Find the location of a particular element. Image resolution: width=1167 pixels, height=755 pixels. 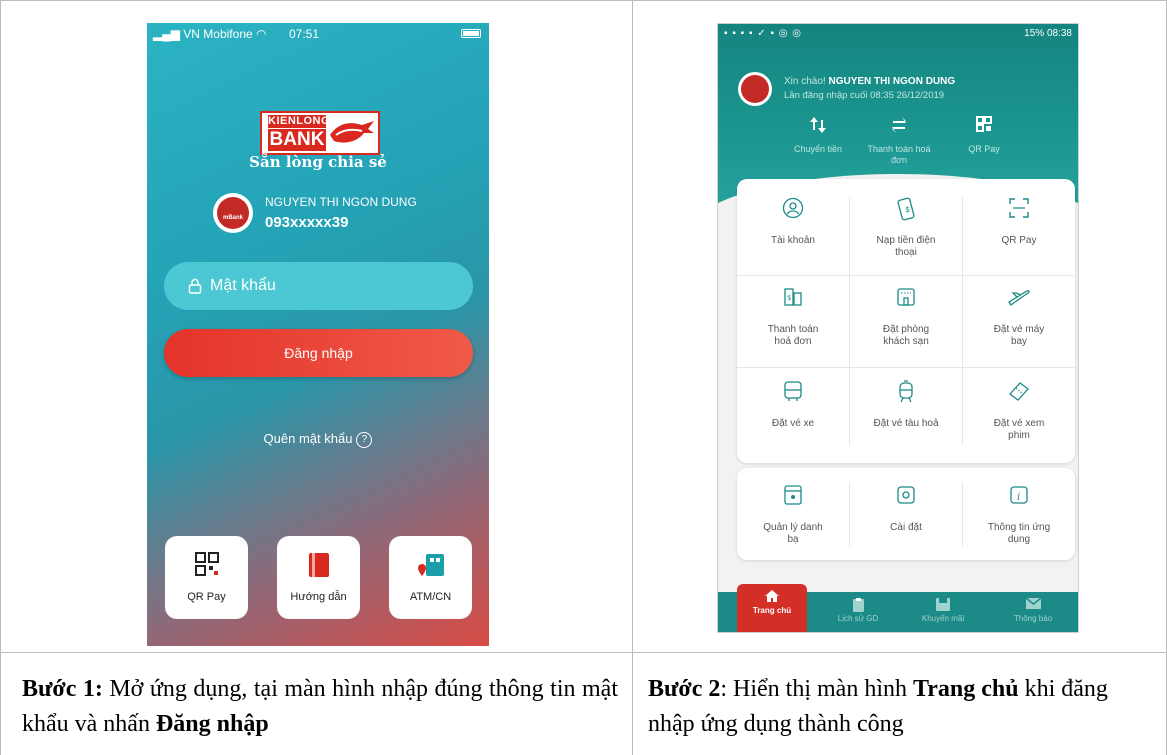

login-button: Đăng nhập is located at coordinates (318, 353).